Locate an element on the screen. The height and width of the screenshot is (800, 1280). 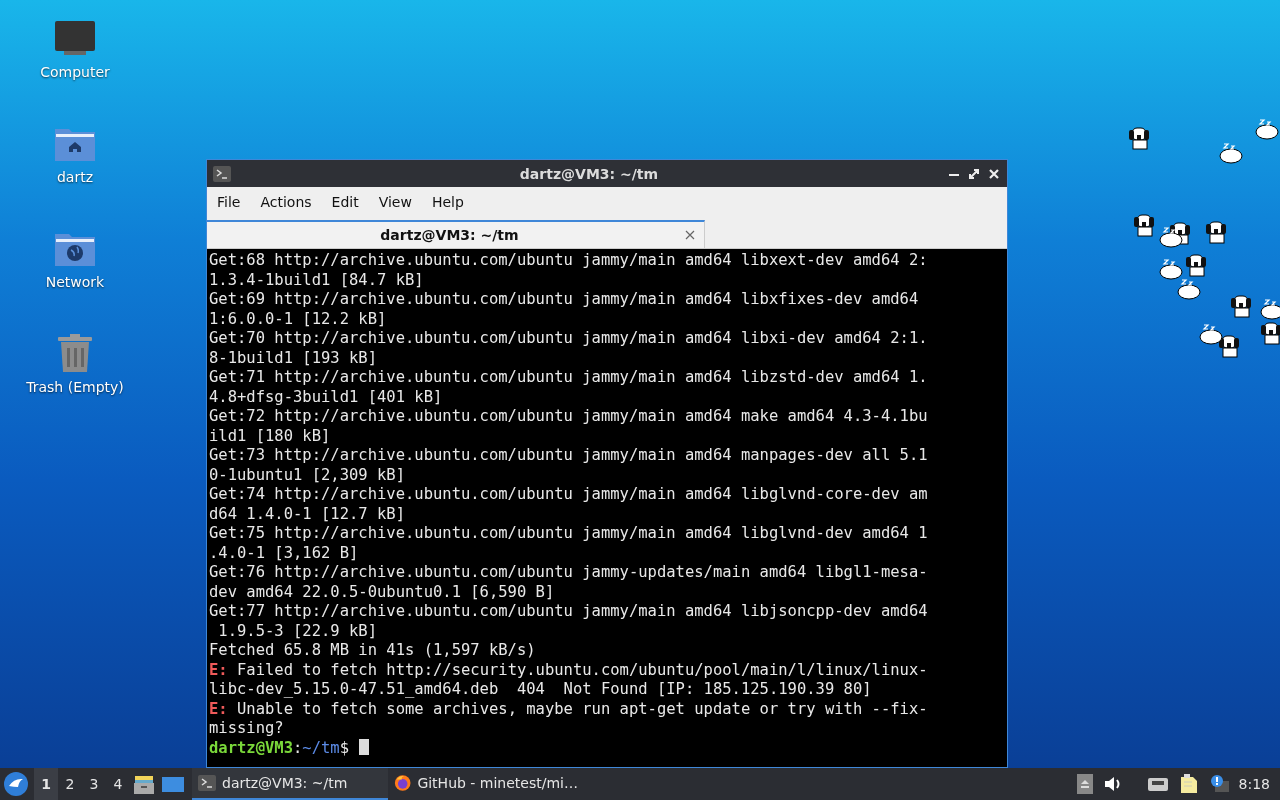
clock: 8:18 is located at coordinates (1254, 784).